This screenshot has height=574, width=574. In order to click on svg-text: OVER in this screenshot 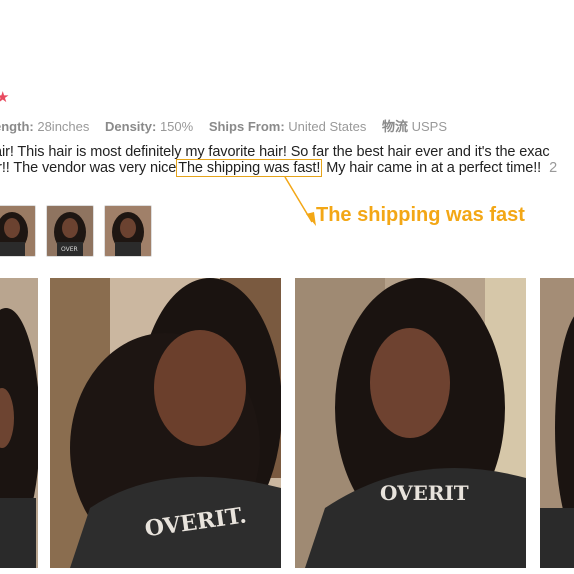, I will do `click(69, 249)`.